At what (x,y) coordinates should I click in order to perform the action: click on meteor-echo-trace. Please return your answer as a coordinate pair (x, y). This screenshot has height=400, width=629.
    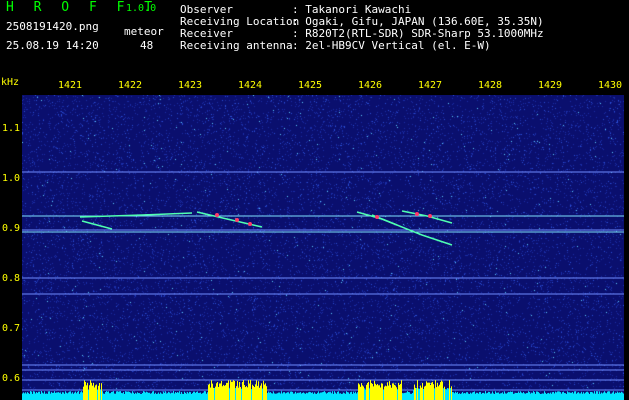
    Looking at the image, I should click on (97, 225).